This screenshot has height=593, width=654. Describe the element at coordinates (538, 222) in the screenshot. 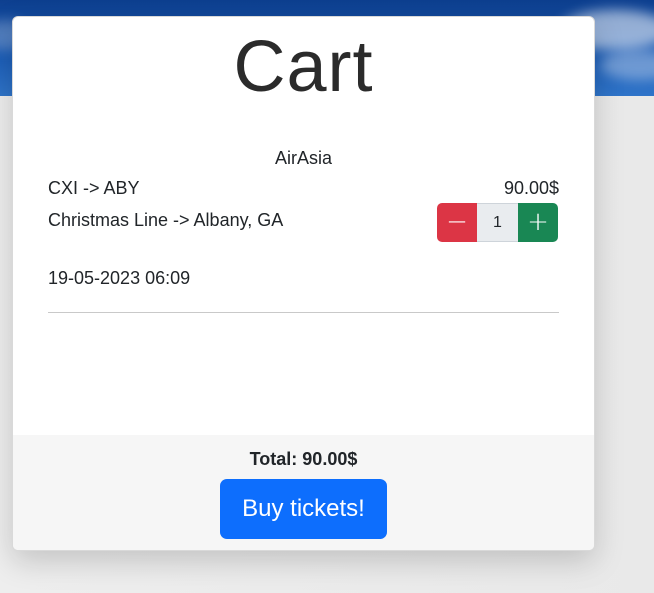

I see `increment-button: +` at that location.